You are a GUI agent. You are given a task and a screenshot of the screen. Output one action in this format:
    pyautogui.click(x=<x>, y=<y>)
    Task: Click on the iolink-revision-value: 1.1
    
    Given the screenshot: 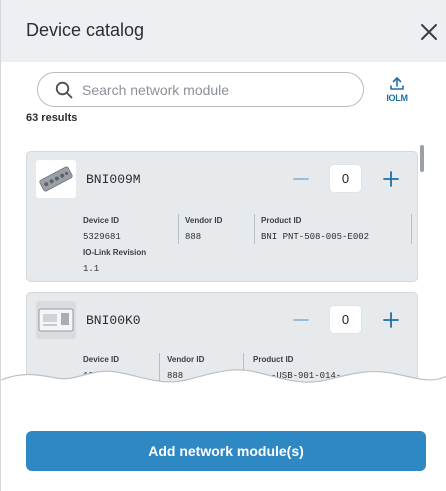 What is the action you would take?
    pyautogui.click(x=91, y=269)
    